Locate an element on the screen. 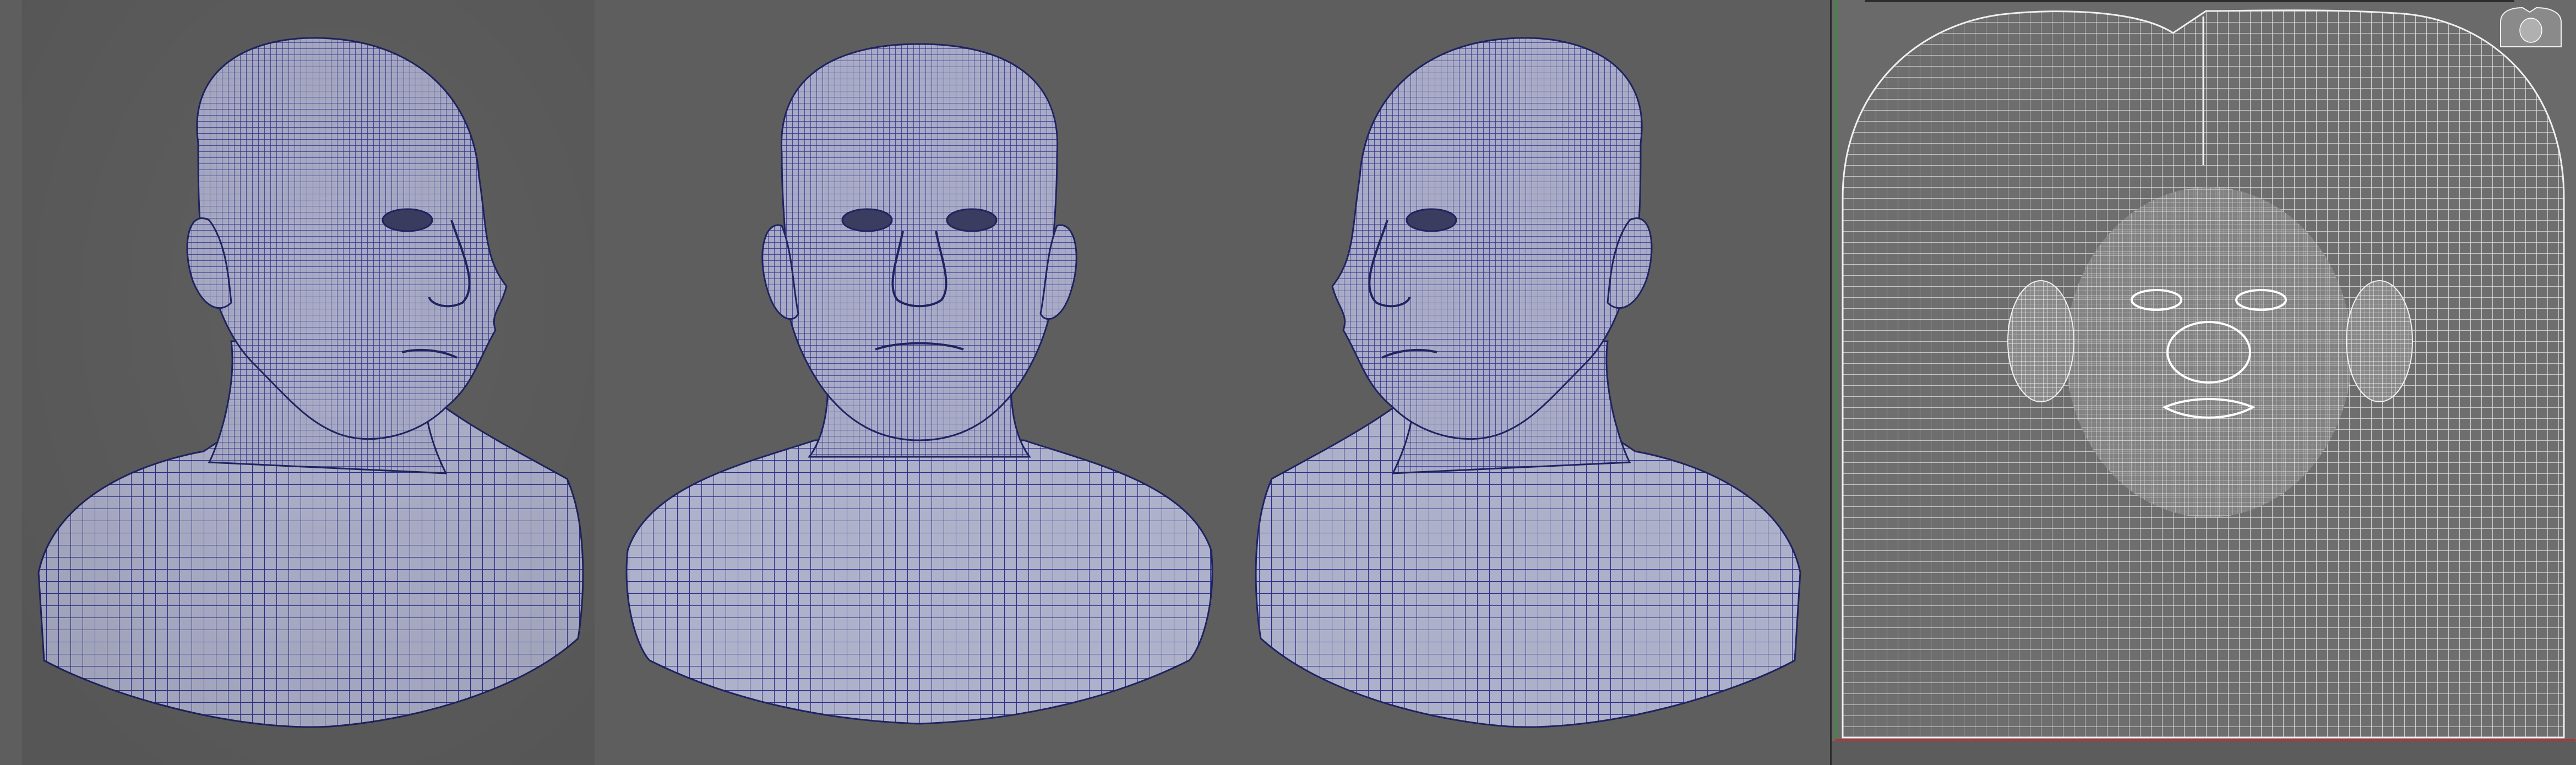 The width and height of the screenshot is (2576, 765). uv-v-axis is located at coordinates (1836, 370).